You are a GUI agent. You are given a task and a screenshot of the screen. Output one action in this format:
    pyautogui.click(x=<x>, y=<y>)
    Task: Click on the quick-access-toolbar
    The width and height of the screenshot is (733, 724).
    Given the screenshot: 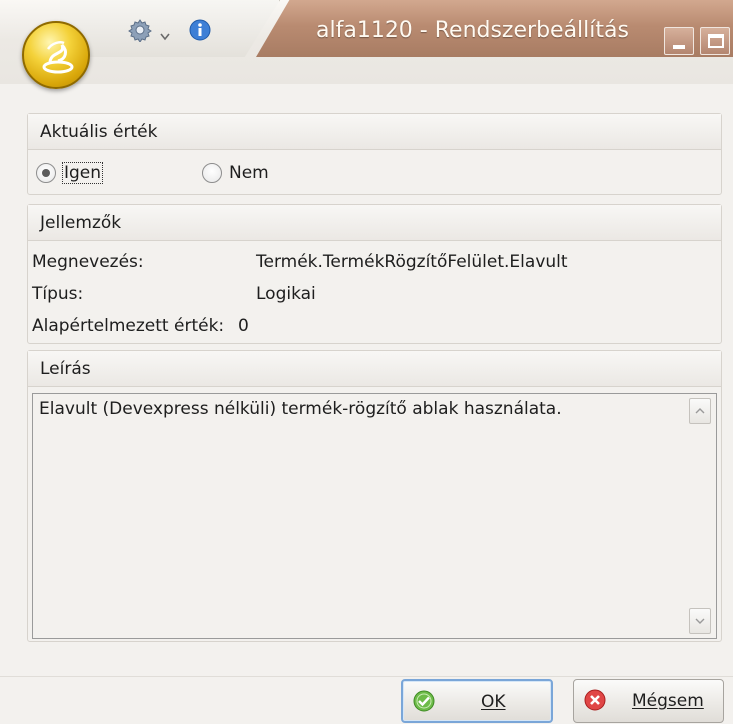 What is the action you would take?
    pyautogui.click(x=170, y=28)
    